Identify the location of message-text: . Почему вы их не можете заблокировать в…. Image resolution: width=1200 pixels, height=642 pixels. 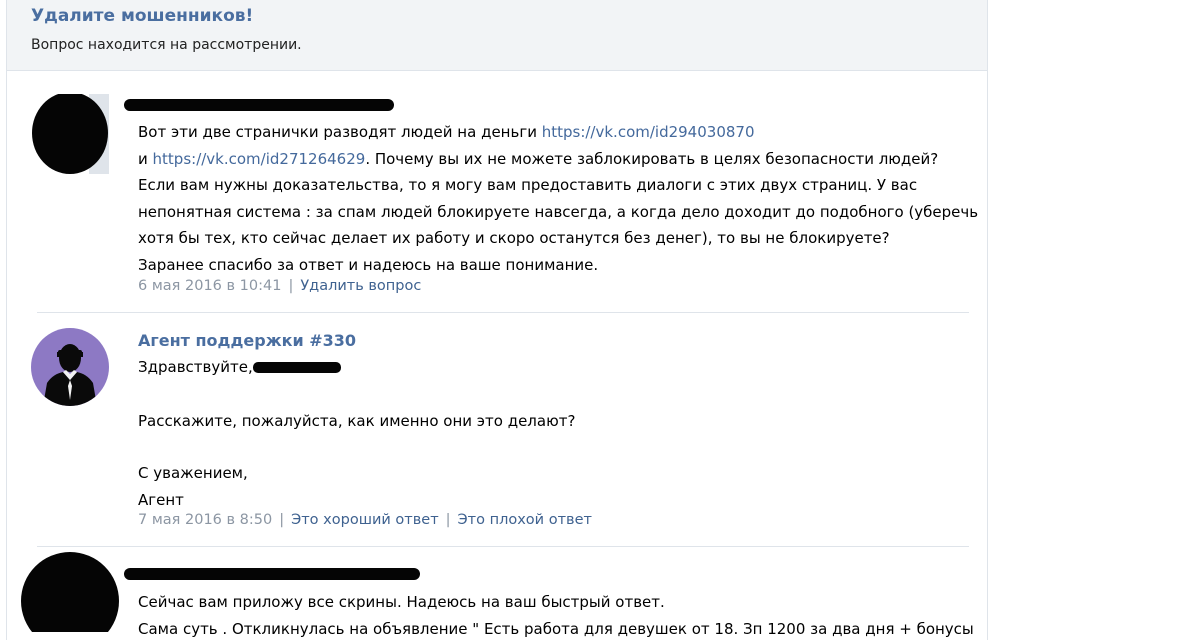
(651, 159).